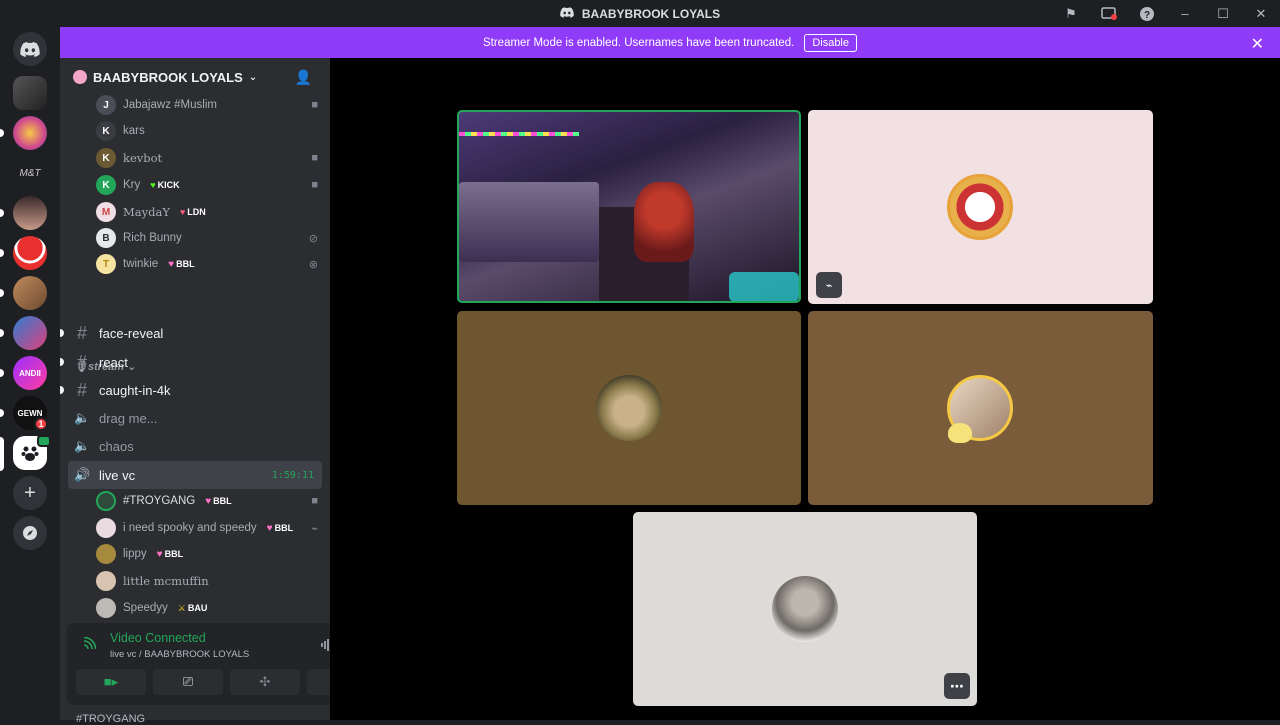  Describe the element at coordinates (207, 581) in the screenshot. I see `voice-member-row: little mcmuffin` at that location.